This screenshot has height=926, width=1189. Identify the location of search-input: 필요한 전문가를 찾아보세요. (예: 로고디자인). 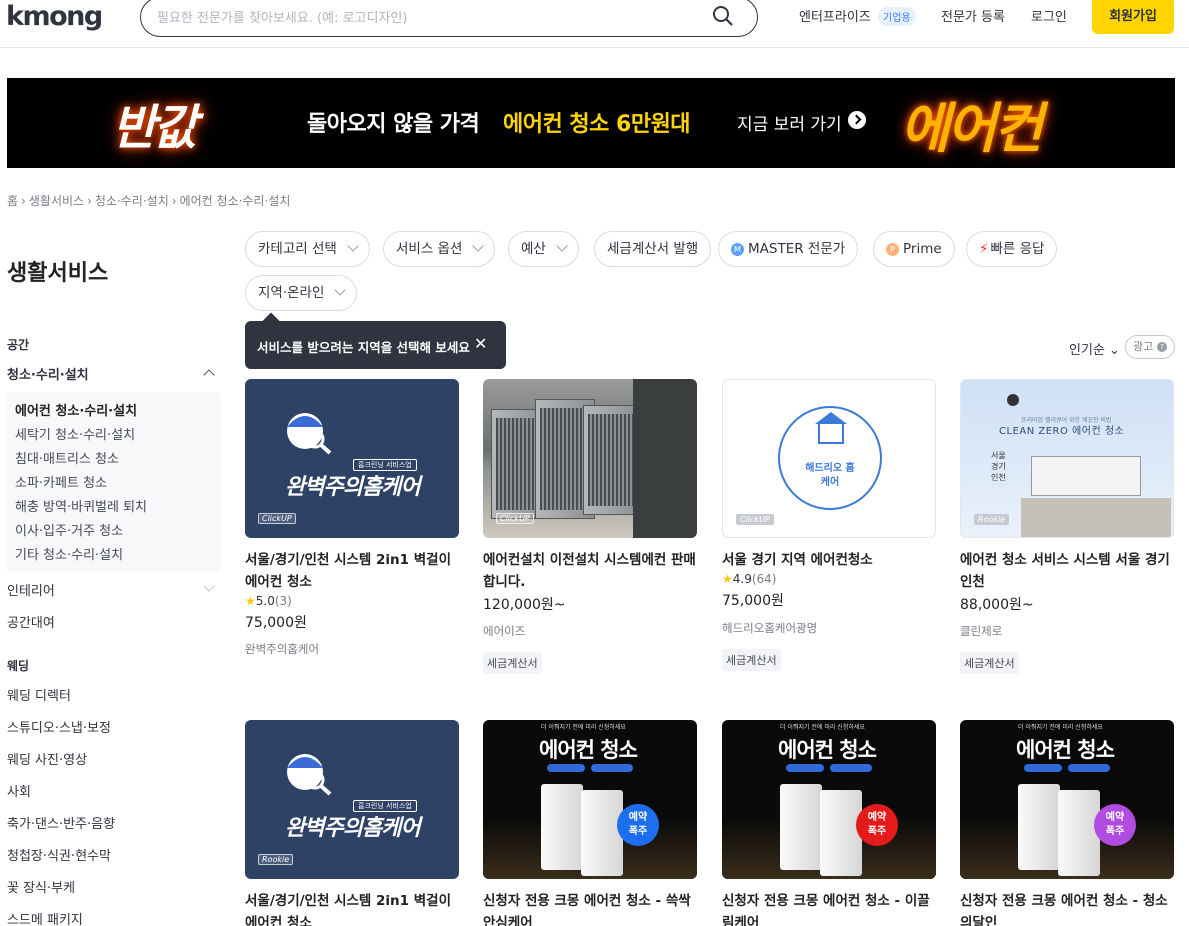
(282, 16).